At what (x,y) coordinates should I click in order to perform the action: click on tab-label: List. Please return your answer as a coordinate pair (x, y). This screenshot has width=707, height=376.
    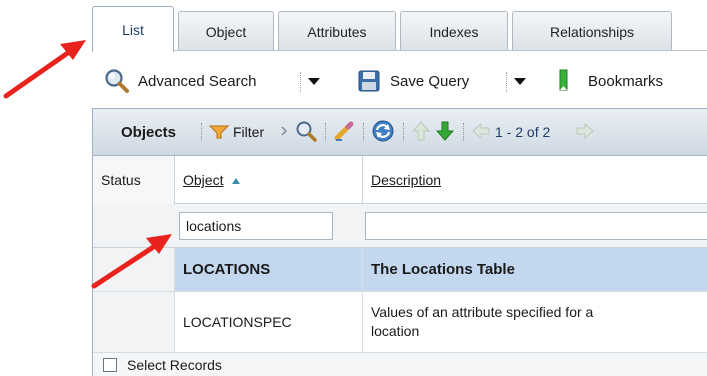
    Looking at the image, I should click on (133, 29).